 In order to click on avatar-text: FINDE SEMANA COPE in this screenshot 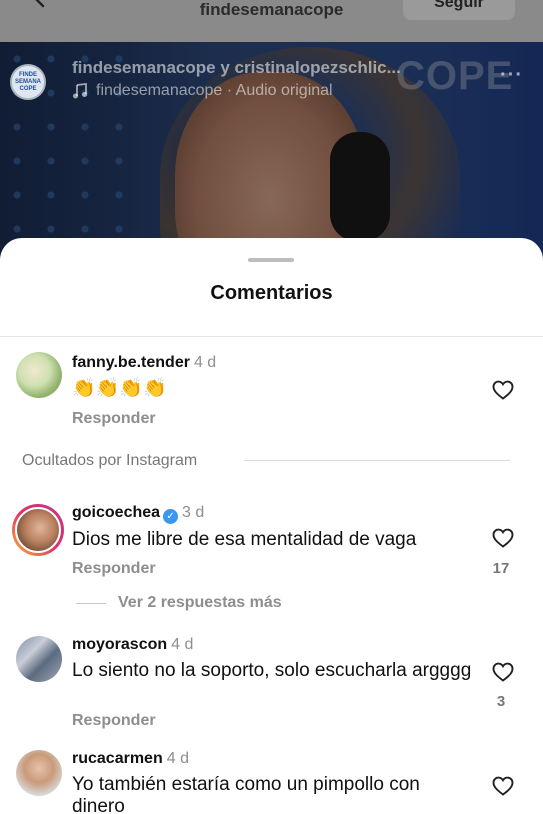, I will do `click(27, 81)`.